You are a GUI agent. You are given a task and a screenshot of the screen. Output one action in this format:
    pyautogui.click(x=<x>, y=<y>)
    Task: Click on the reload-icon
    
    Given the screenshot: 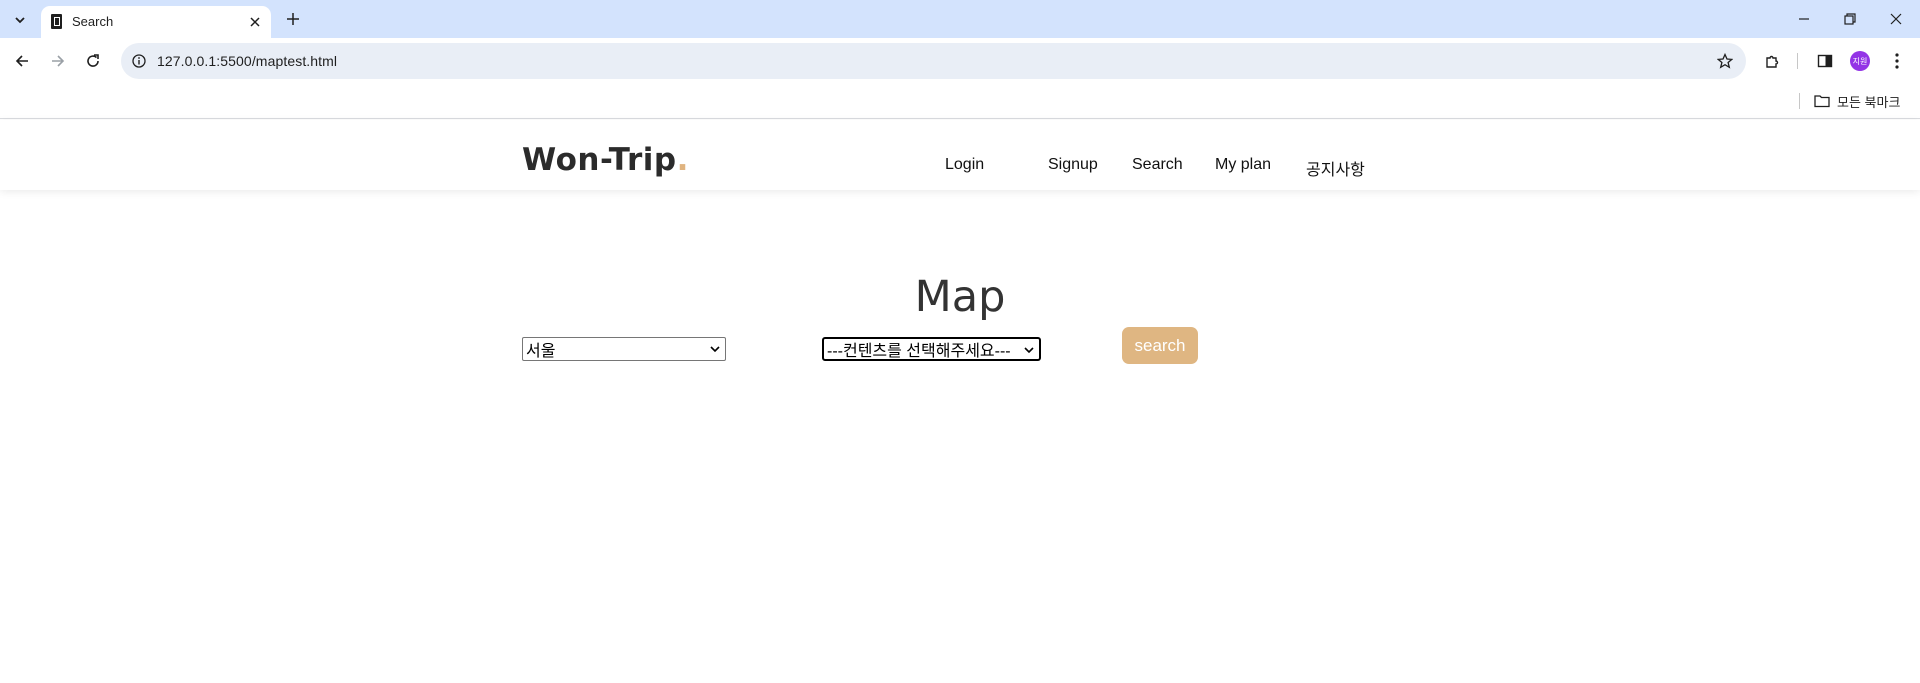 What is the action you would take?
    pyautogui.click(x=93, y=60)
    